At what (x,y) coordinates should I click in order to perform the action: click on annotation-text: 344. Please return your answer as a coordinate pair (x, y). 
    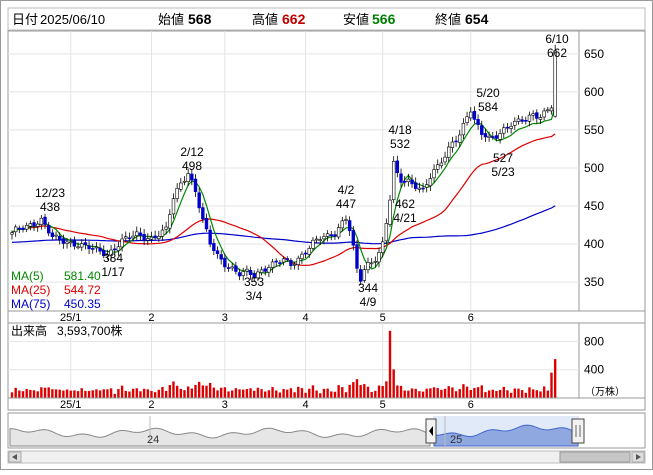
    Looking at the image, I should click on (368, 288).